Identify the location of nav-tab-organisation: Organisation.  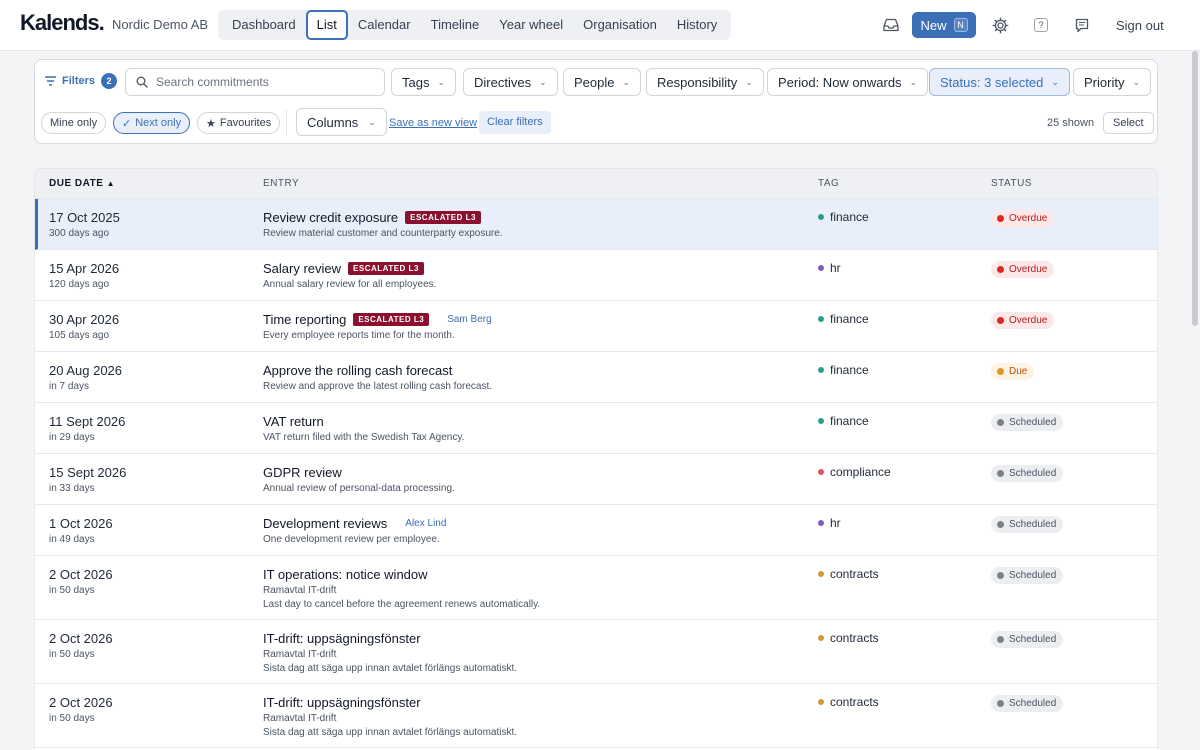
(620, 25).